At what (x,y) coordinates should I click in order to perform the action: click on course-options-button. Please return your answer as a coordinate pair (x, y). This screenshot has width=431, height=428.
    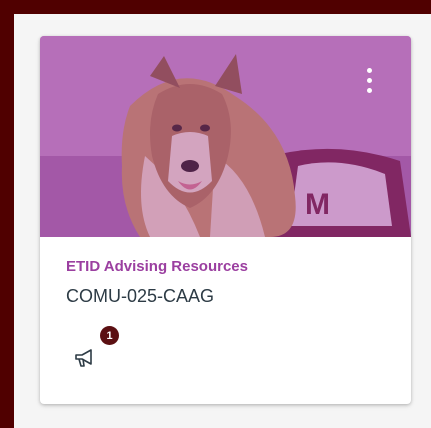
    Looking at the image, I should click on (369, 80).